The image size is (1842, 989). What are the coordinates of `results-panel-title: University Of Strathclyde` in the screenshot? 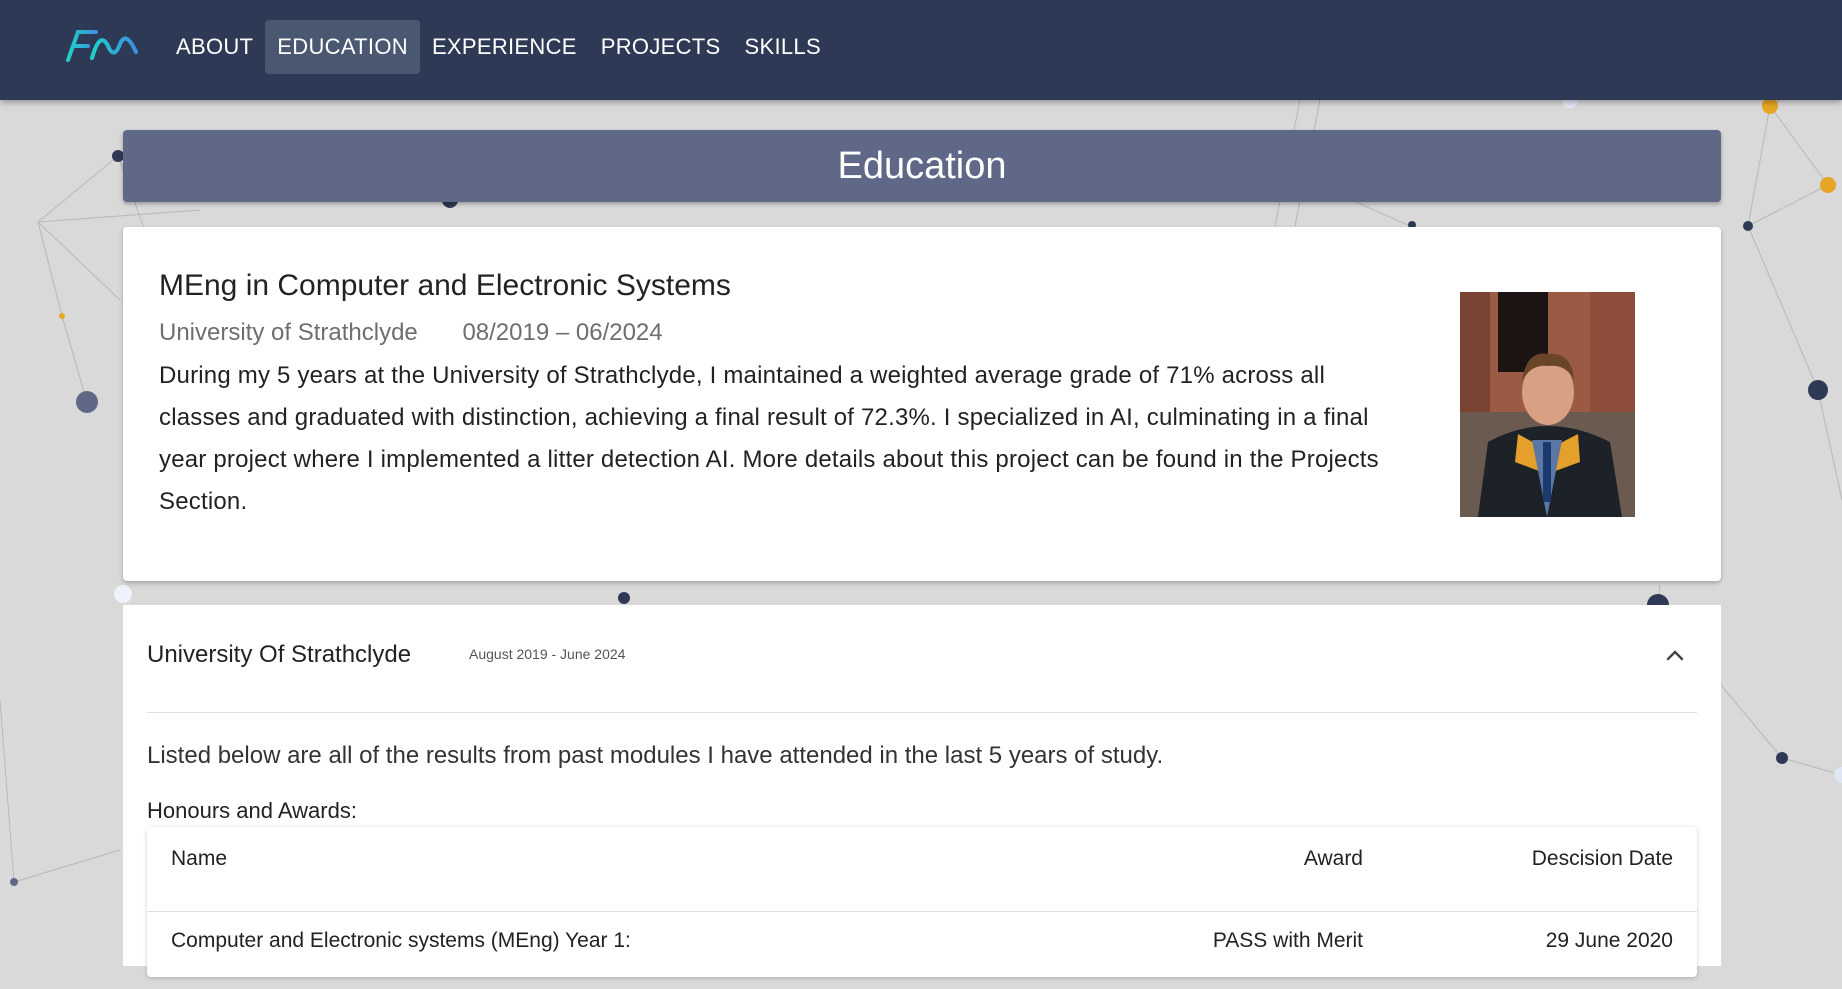 It's located at (279, 655).